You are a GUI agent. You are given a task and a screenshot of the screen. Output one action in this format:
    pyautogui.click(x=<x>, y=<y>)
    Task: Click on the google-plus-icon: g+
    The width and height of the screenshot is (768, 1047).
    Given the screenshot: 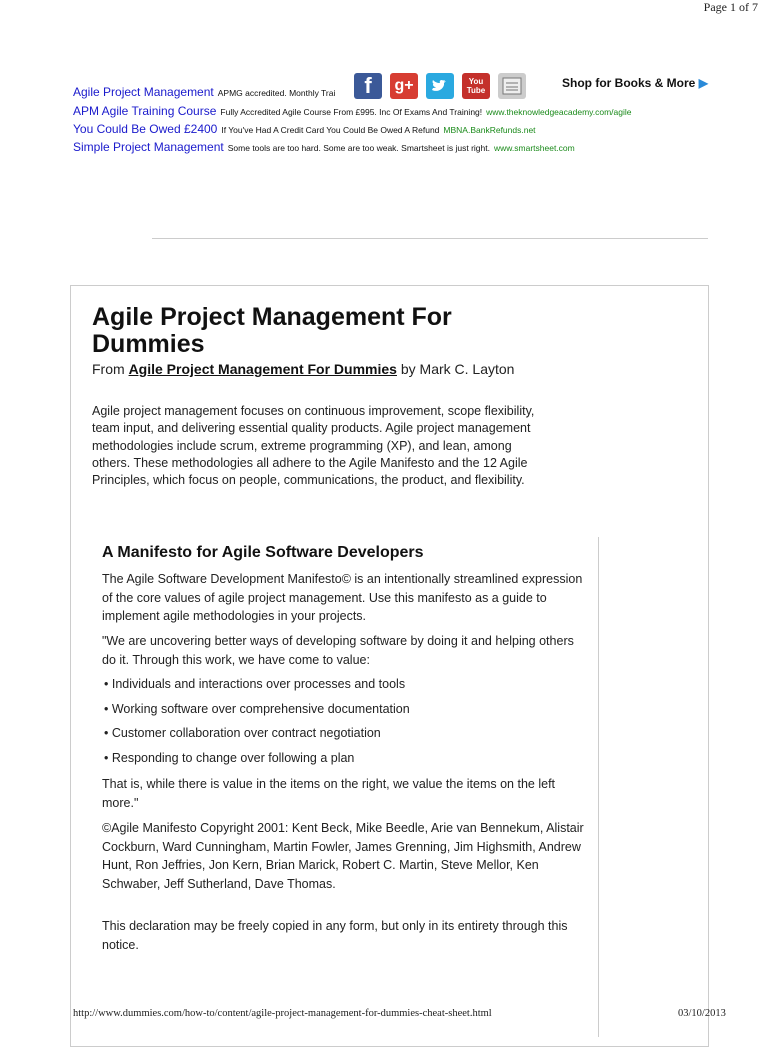 What is the action you would take?
    pyautogui.click(x=404, y=86)
    